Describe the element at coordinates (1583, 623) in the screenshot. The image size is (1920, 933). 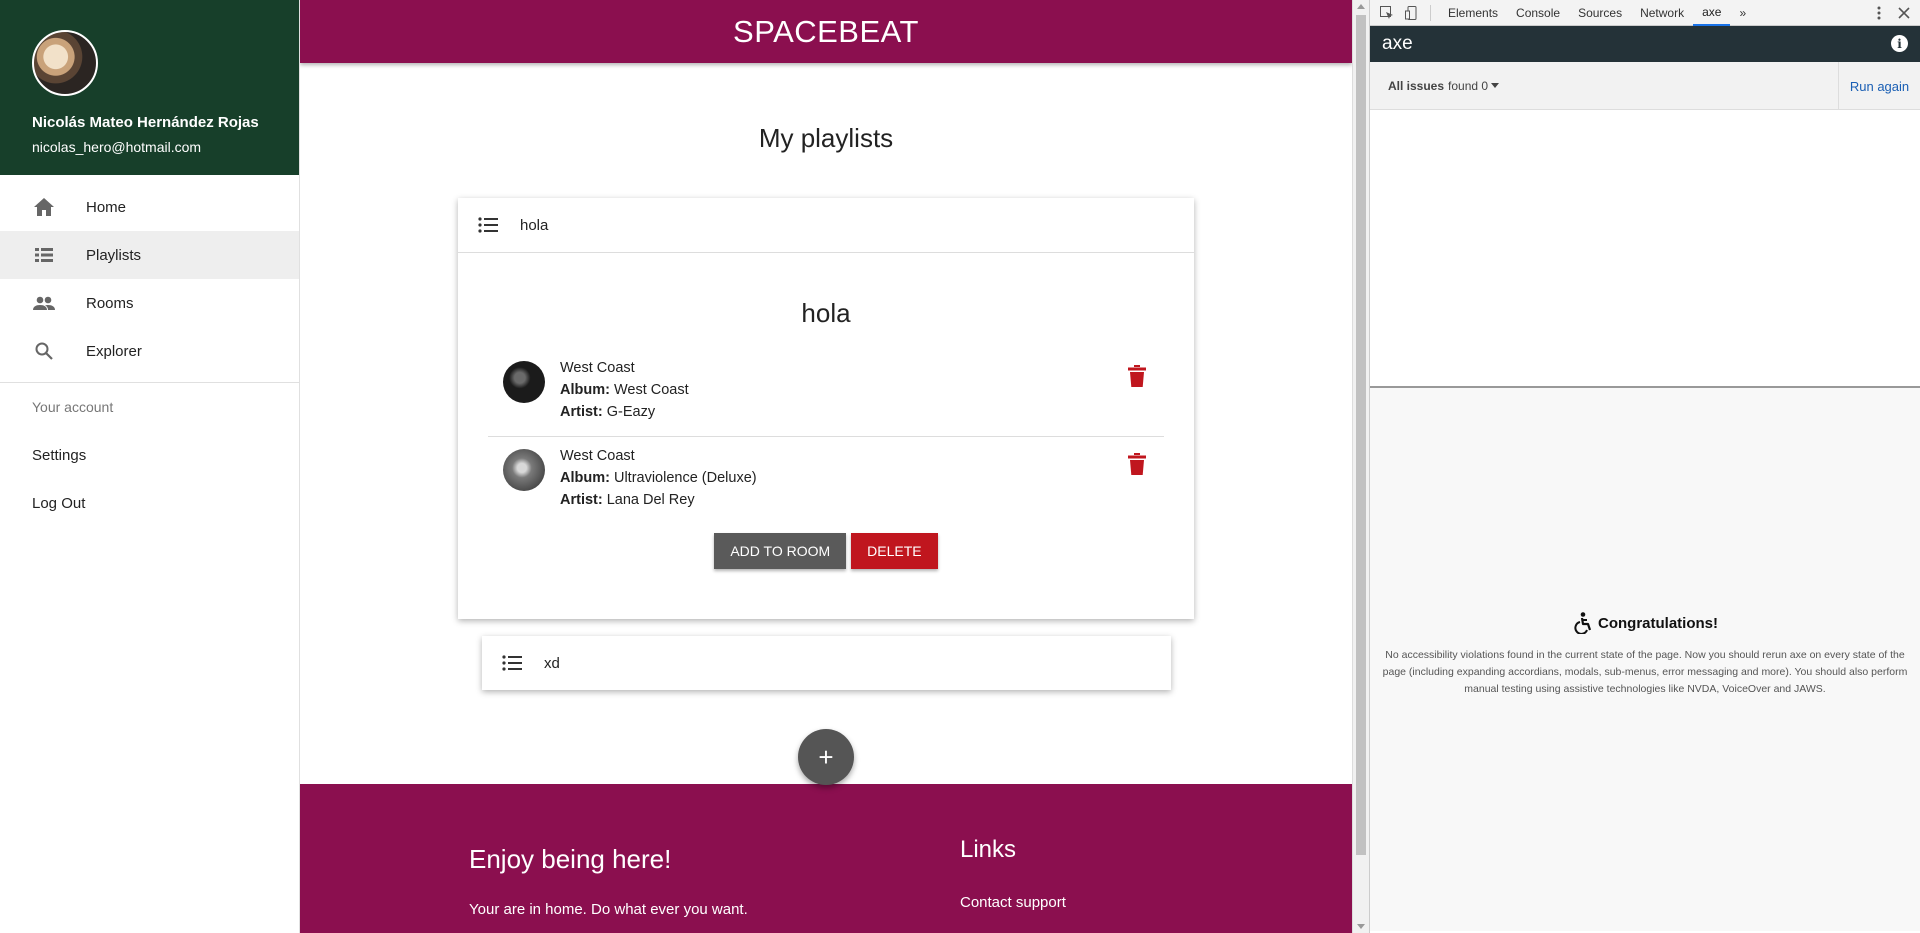
I see `accessibility-icon` at that location.